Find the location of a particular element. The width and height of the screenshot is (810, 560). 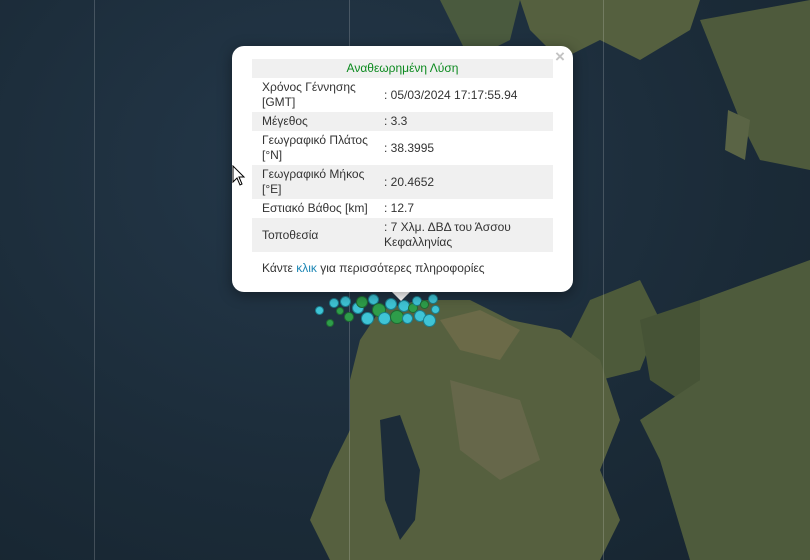

longitude-value: : 20.4652 is located at coordinates (466, 182).